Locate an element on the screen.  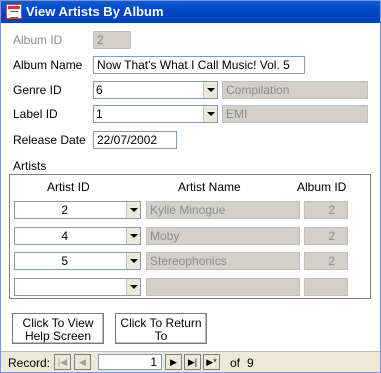
previous-record-icon: ◀ is located at coordinates (82, 362).